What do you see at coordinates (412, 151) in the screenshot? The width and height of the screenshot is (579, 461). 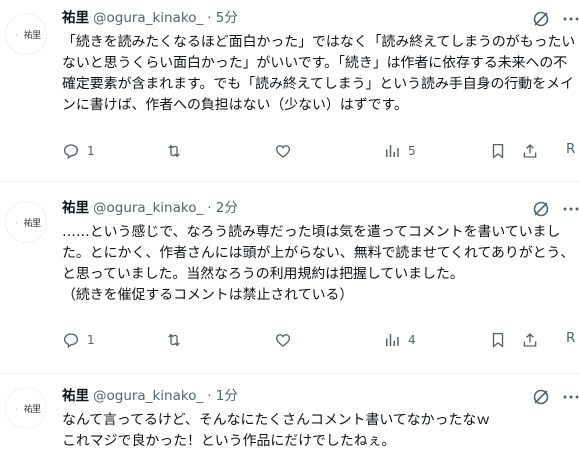 I see `views-count: 5` at bounding box center [412, 151].